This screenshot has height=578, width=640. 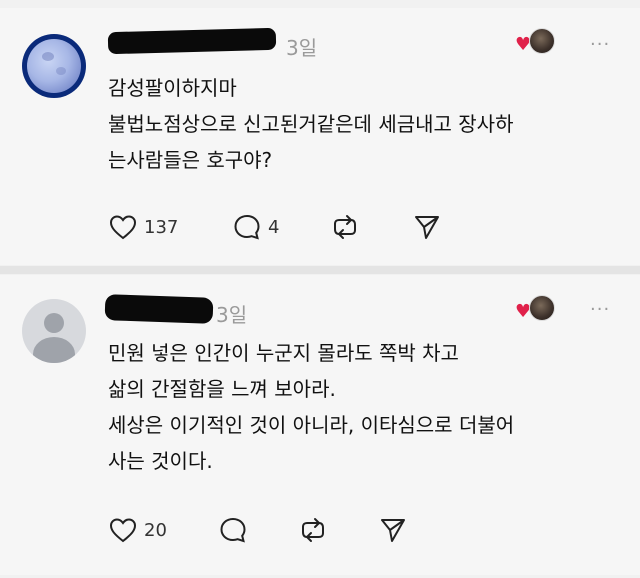 I want to click on post-text-line: 세상은 이기적인 것이 아니라, 이타심으로 더불어, so click(x=311, y=425).